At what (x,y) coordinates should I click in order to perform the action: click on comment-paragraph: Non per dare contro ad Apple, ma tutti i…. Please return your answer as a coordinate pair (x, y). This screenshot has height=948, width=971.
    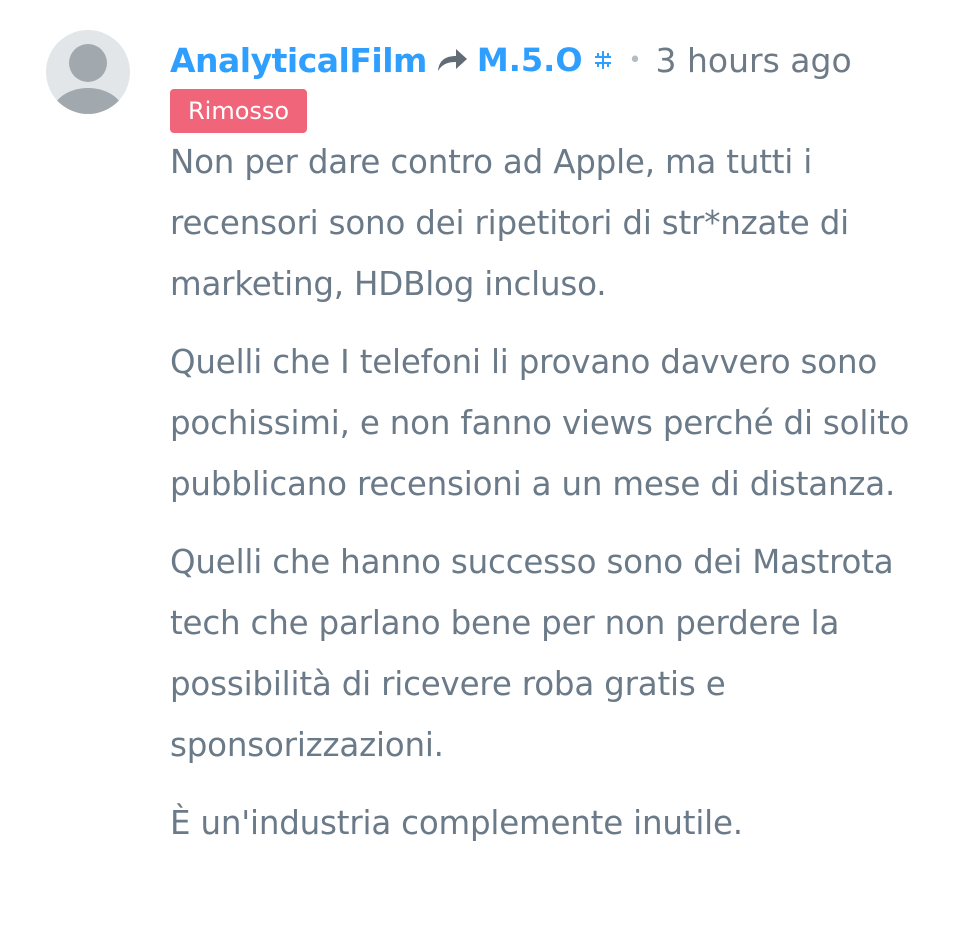
    Looking at the image, I should click on (509, 223).